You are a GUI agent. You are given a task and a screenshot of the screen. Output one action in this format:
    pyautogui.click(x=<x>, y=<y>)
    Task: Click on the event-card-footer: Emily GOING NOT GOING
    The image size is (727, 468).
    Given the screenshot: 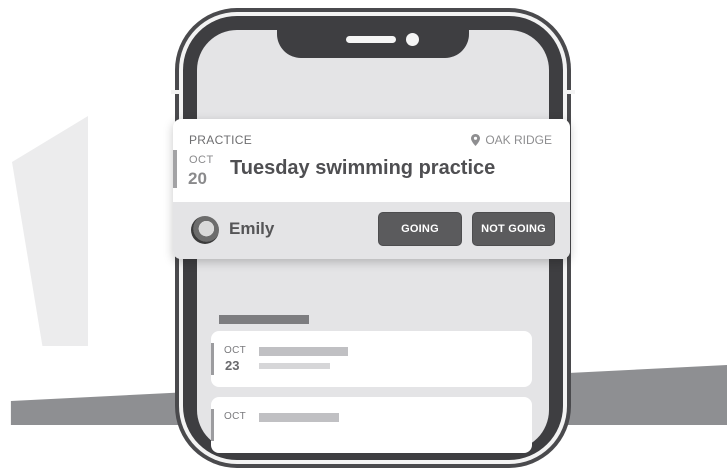 What is the action you would take?
    pyautogui.click(x=371, y=230)
    